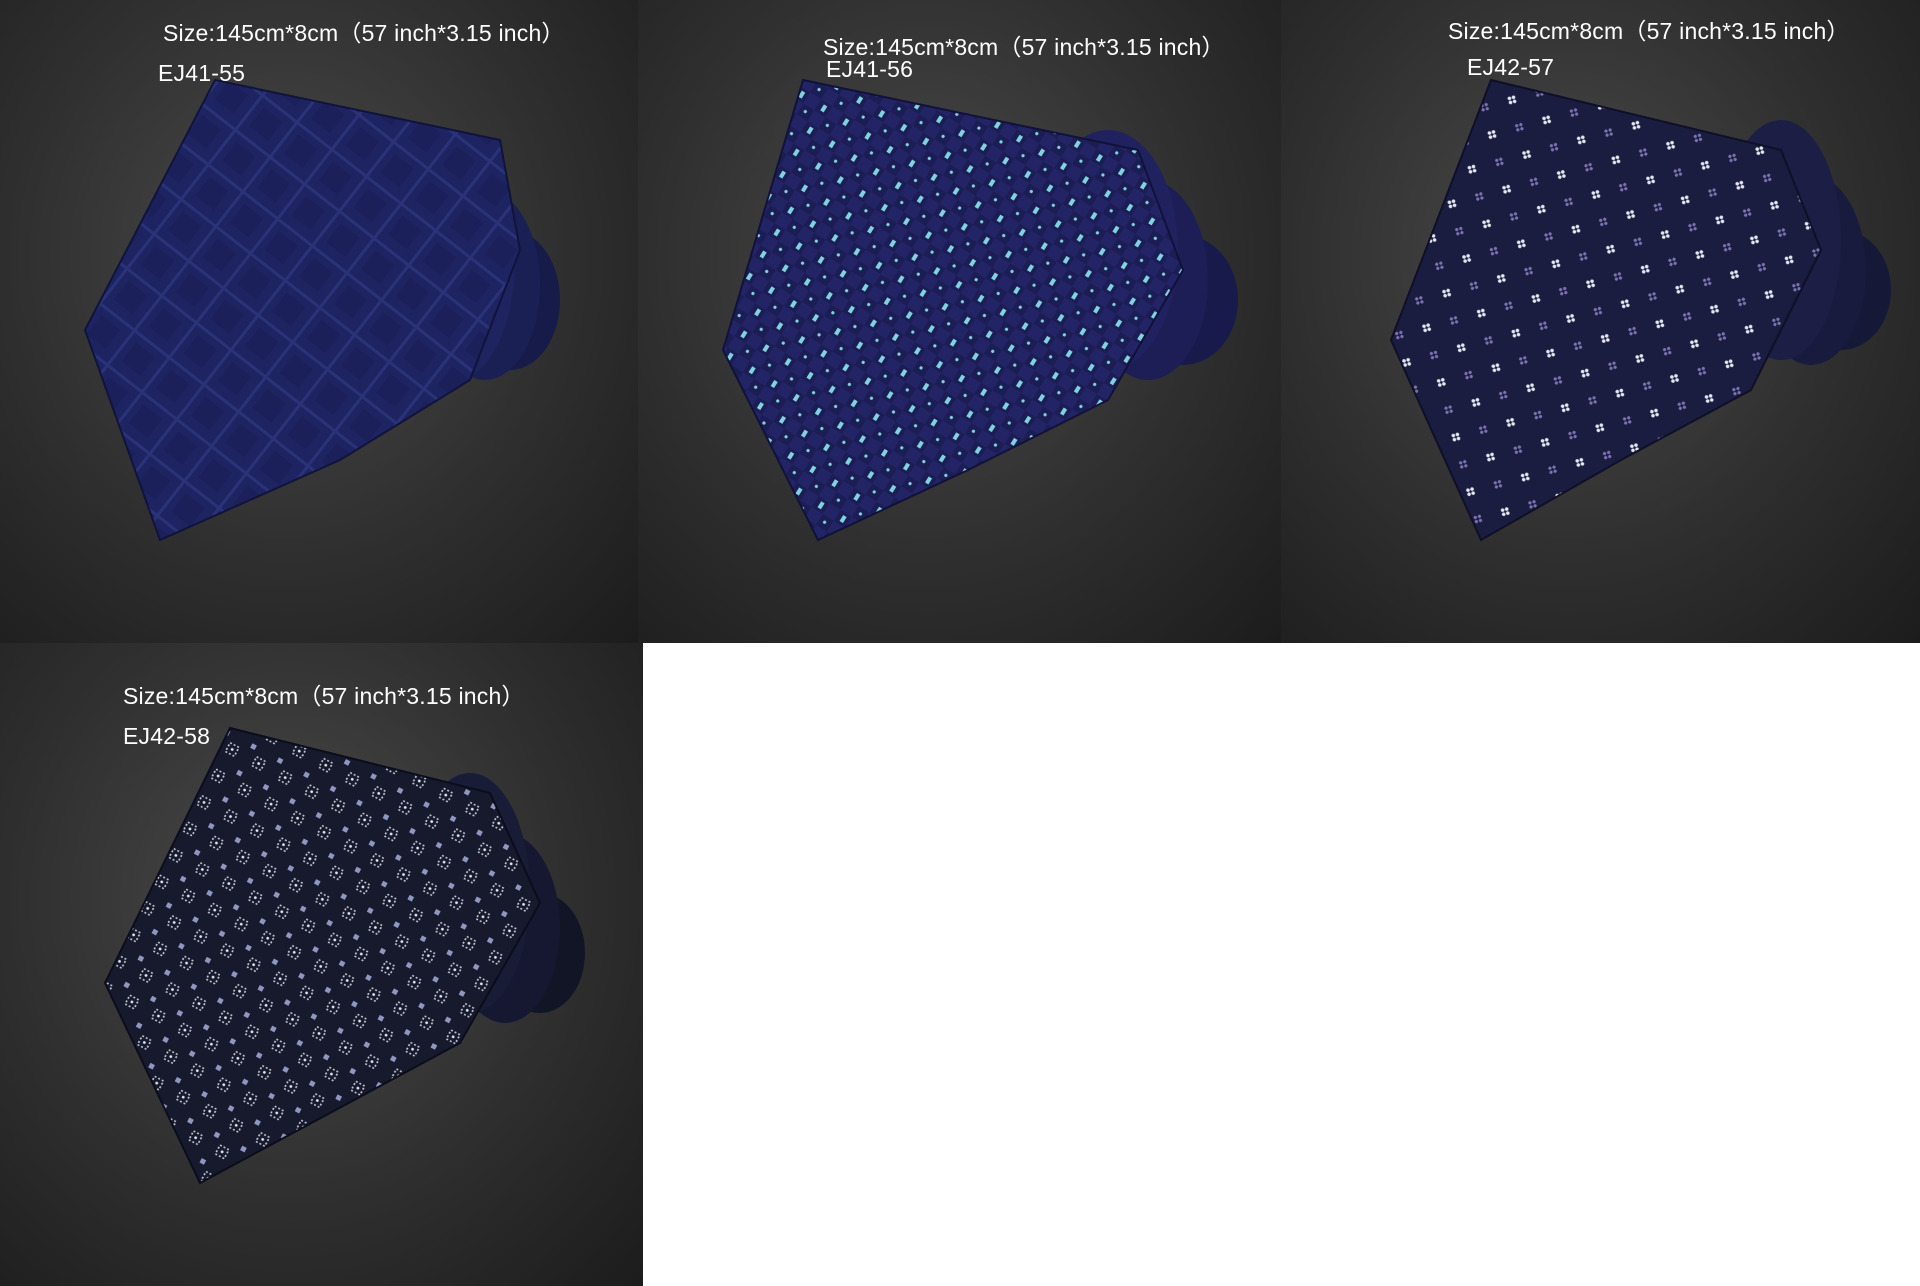 The image size is (1920, 1286). Describe the element at coordinates (167, 736) in the screenshot. I see `product-code: EJ42-58` at that location.